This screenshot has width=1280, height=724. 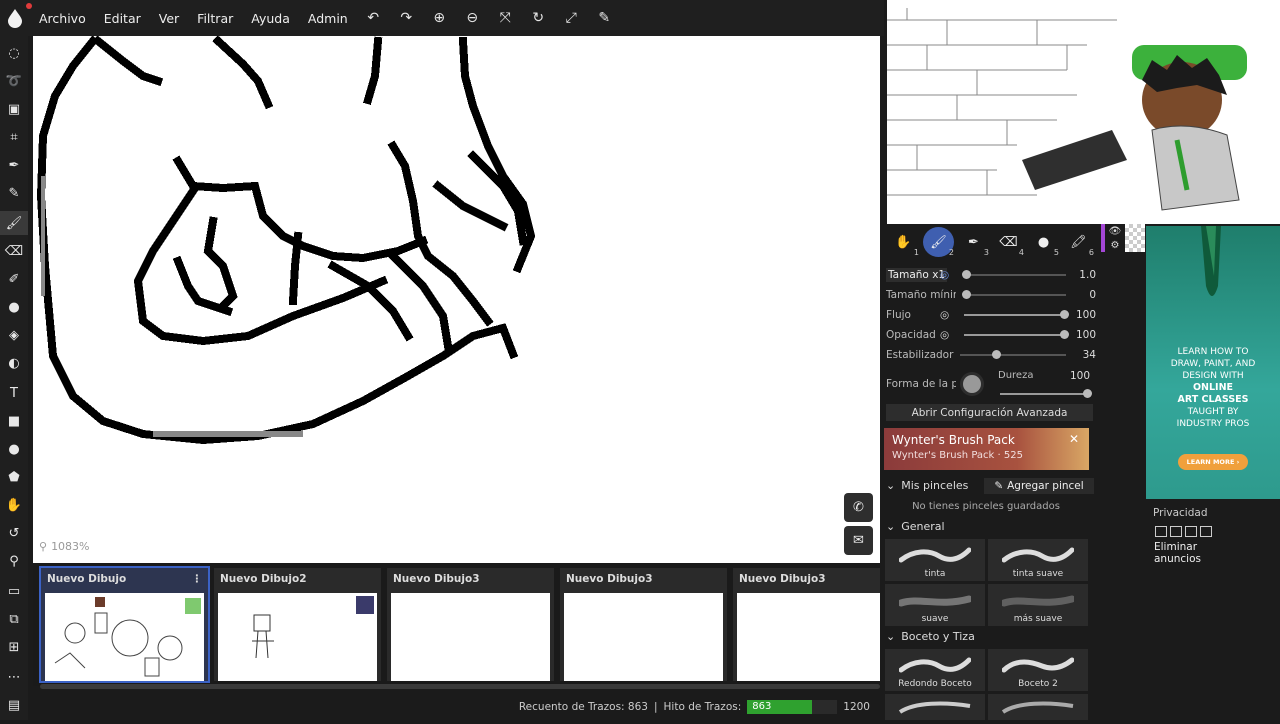 What do you see at coordinates (297, 624) in the screenshot?
I see `document-tab: Nuevo Dibujo2` at bounding box center [297, 624].